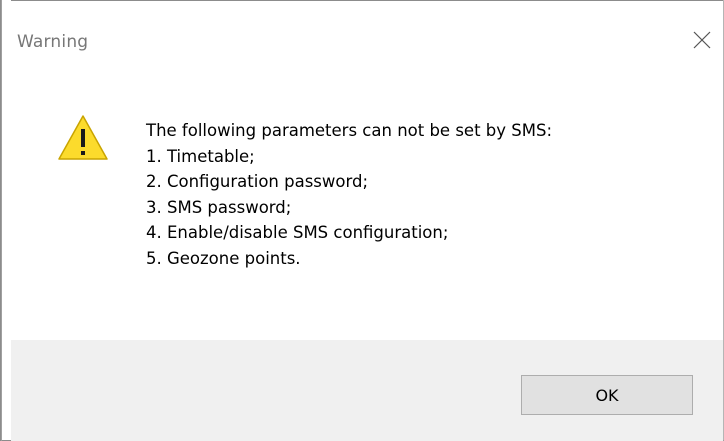  I want to click on message-item: 4. Enable/disable SMS configuration;, so click(297, 232).